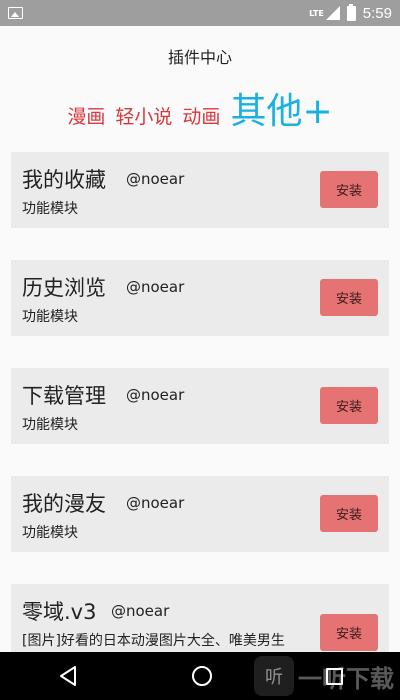 This screenshot has height=700, width=400. I want to click on tab-manga: 漫画, so click(86, 115).